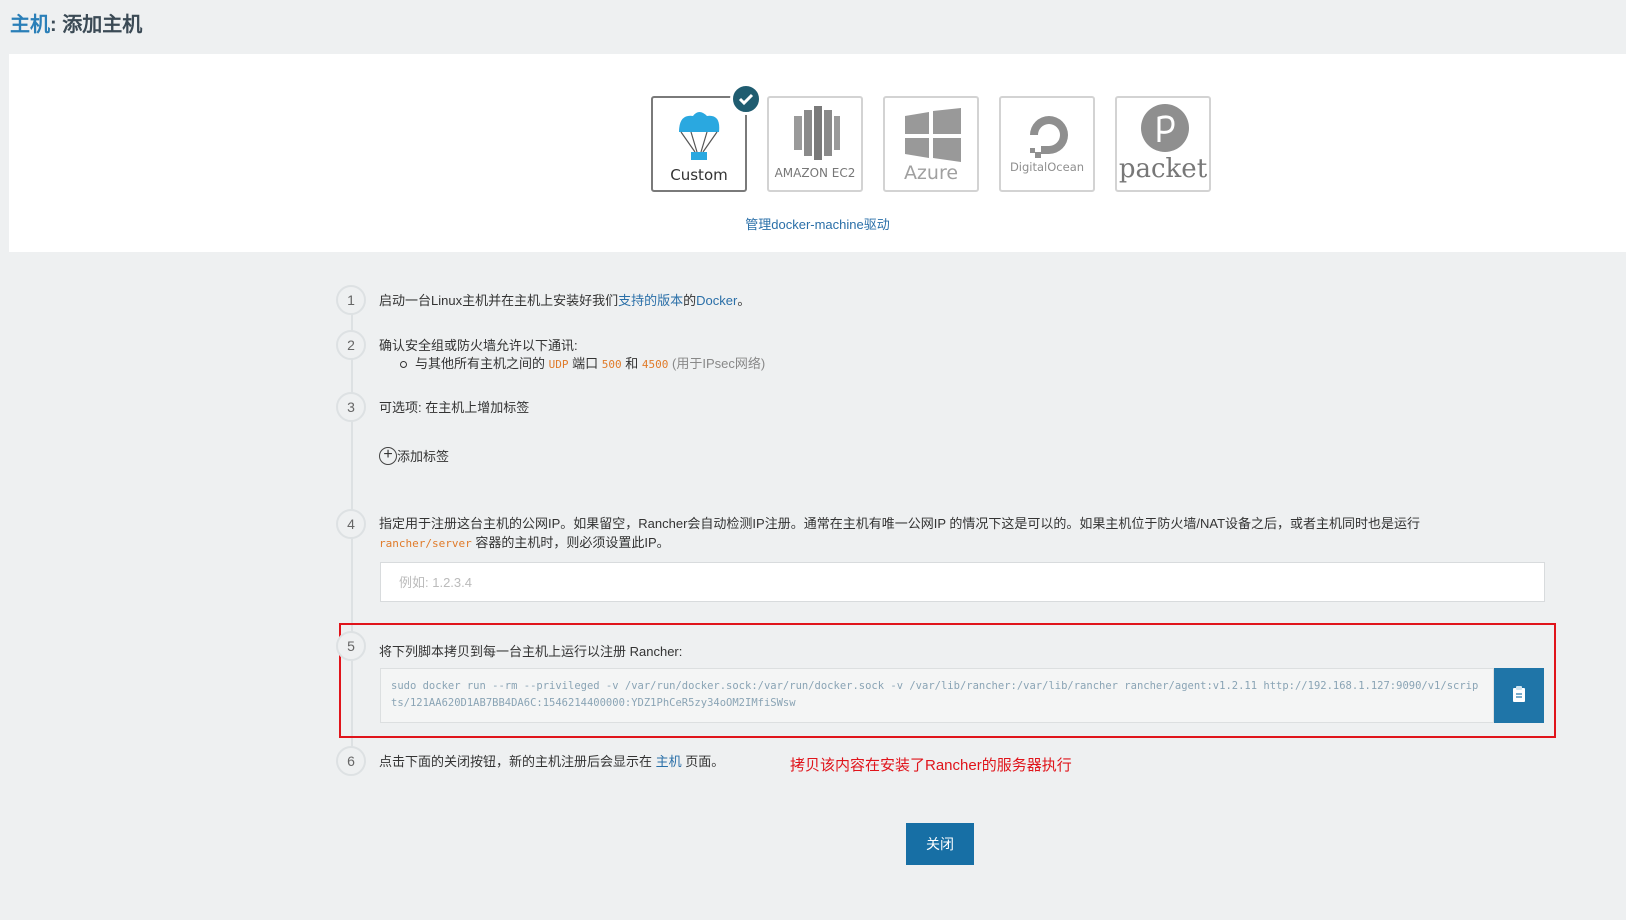  I want to click on ipsec-note: (用于IPsec网络), so click(719, 363).